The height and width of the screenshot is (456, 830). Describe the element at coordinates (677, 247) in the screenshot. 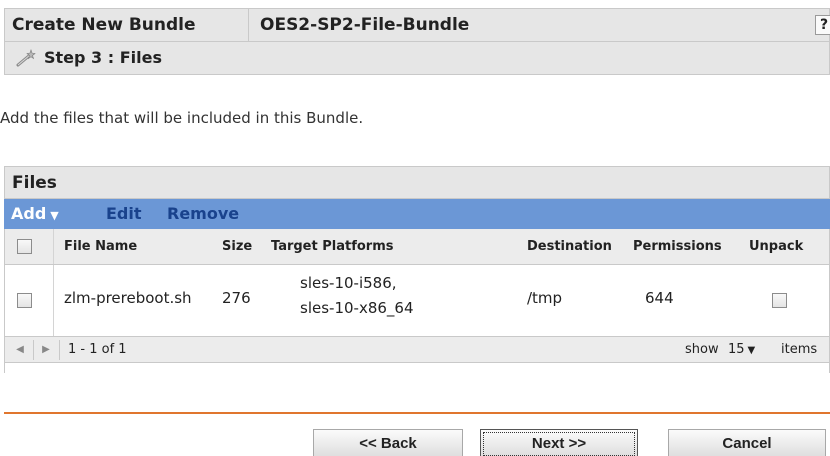

I see `column-header-permissions: Permissions` at that location.